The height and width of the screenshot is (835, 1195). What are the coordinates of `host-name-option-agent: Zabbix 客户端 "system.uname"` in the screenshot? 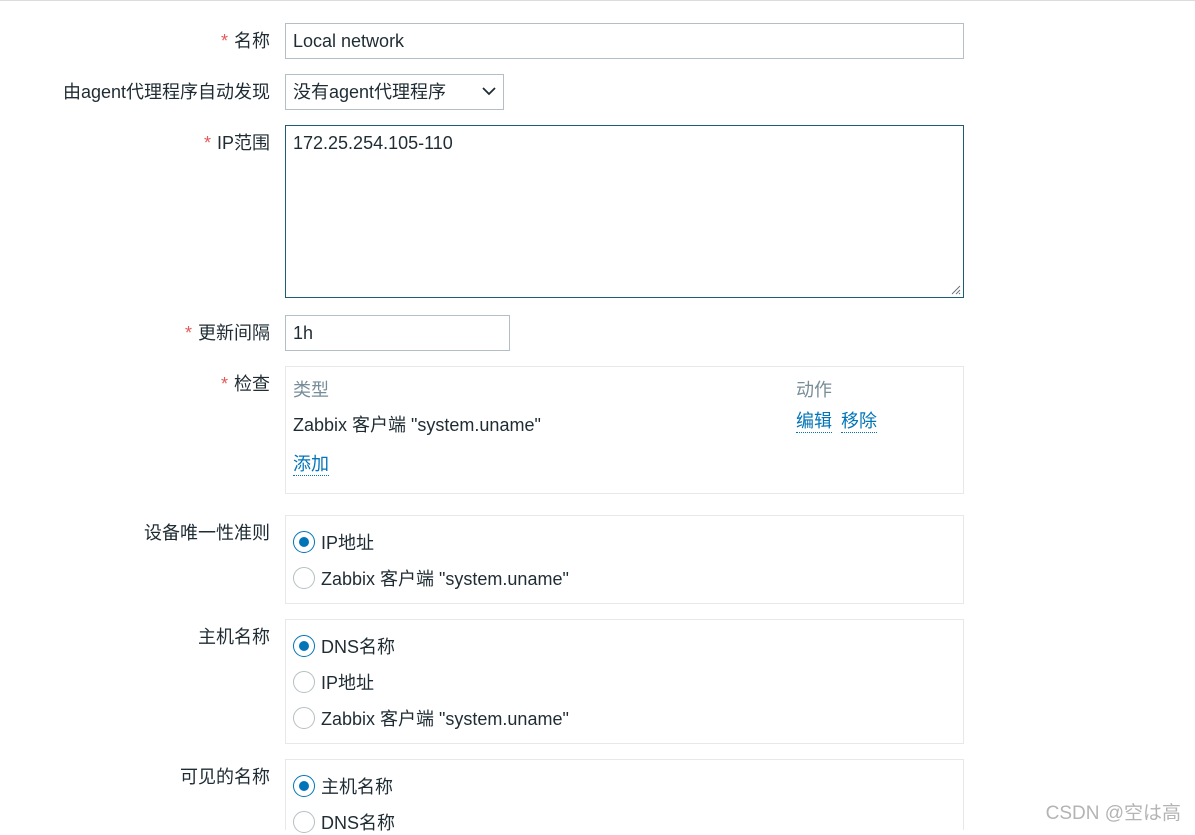 It's located at (431, 718).